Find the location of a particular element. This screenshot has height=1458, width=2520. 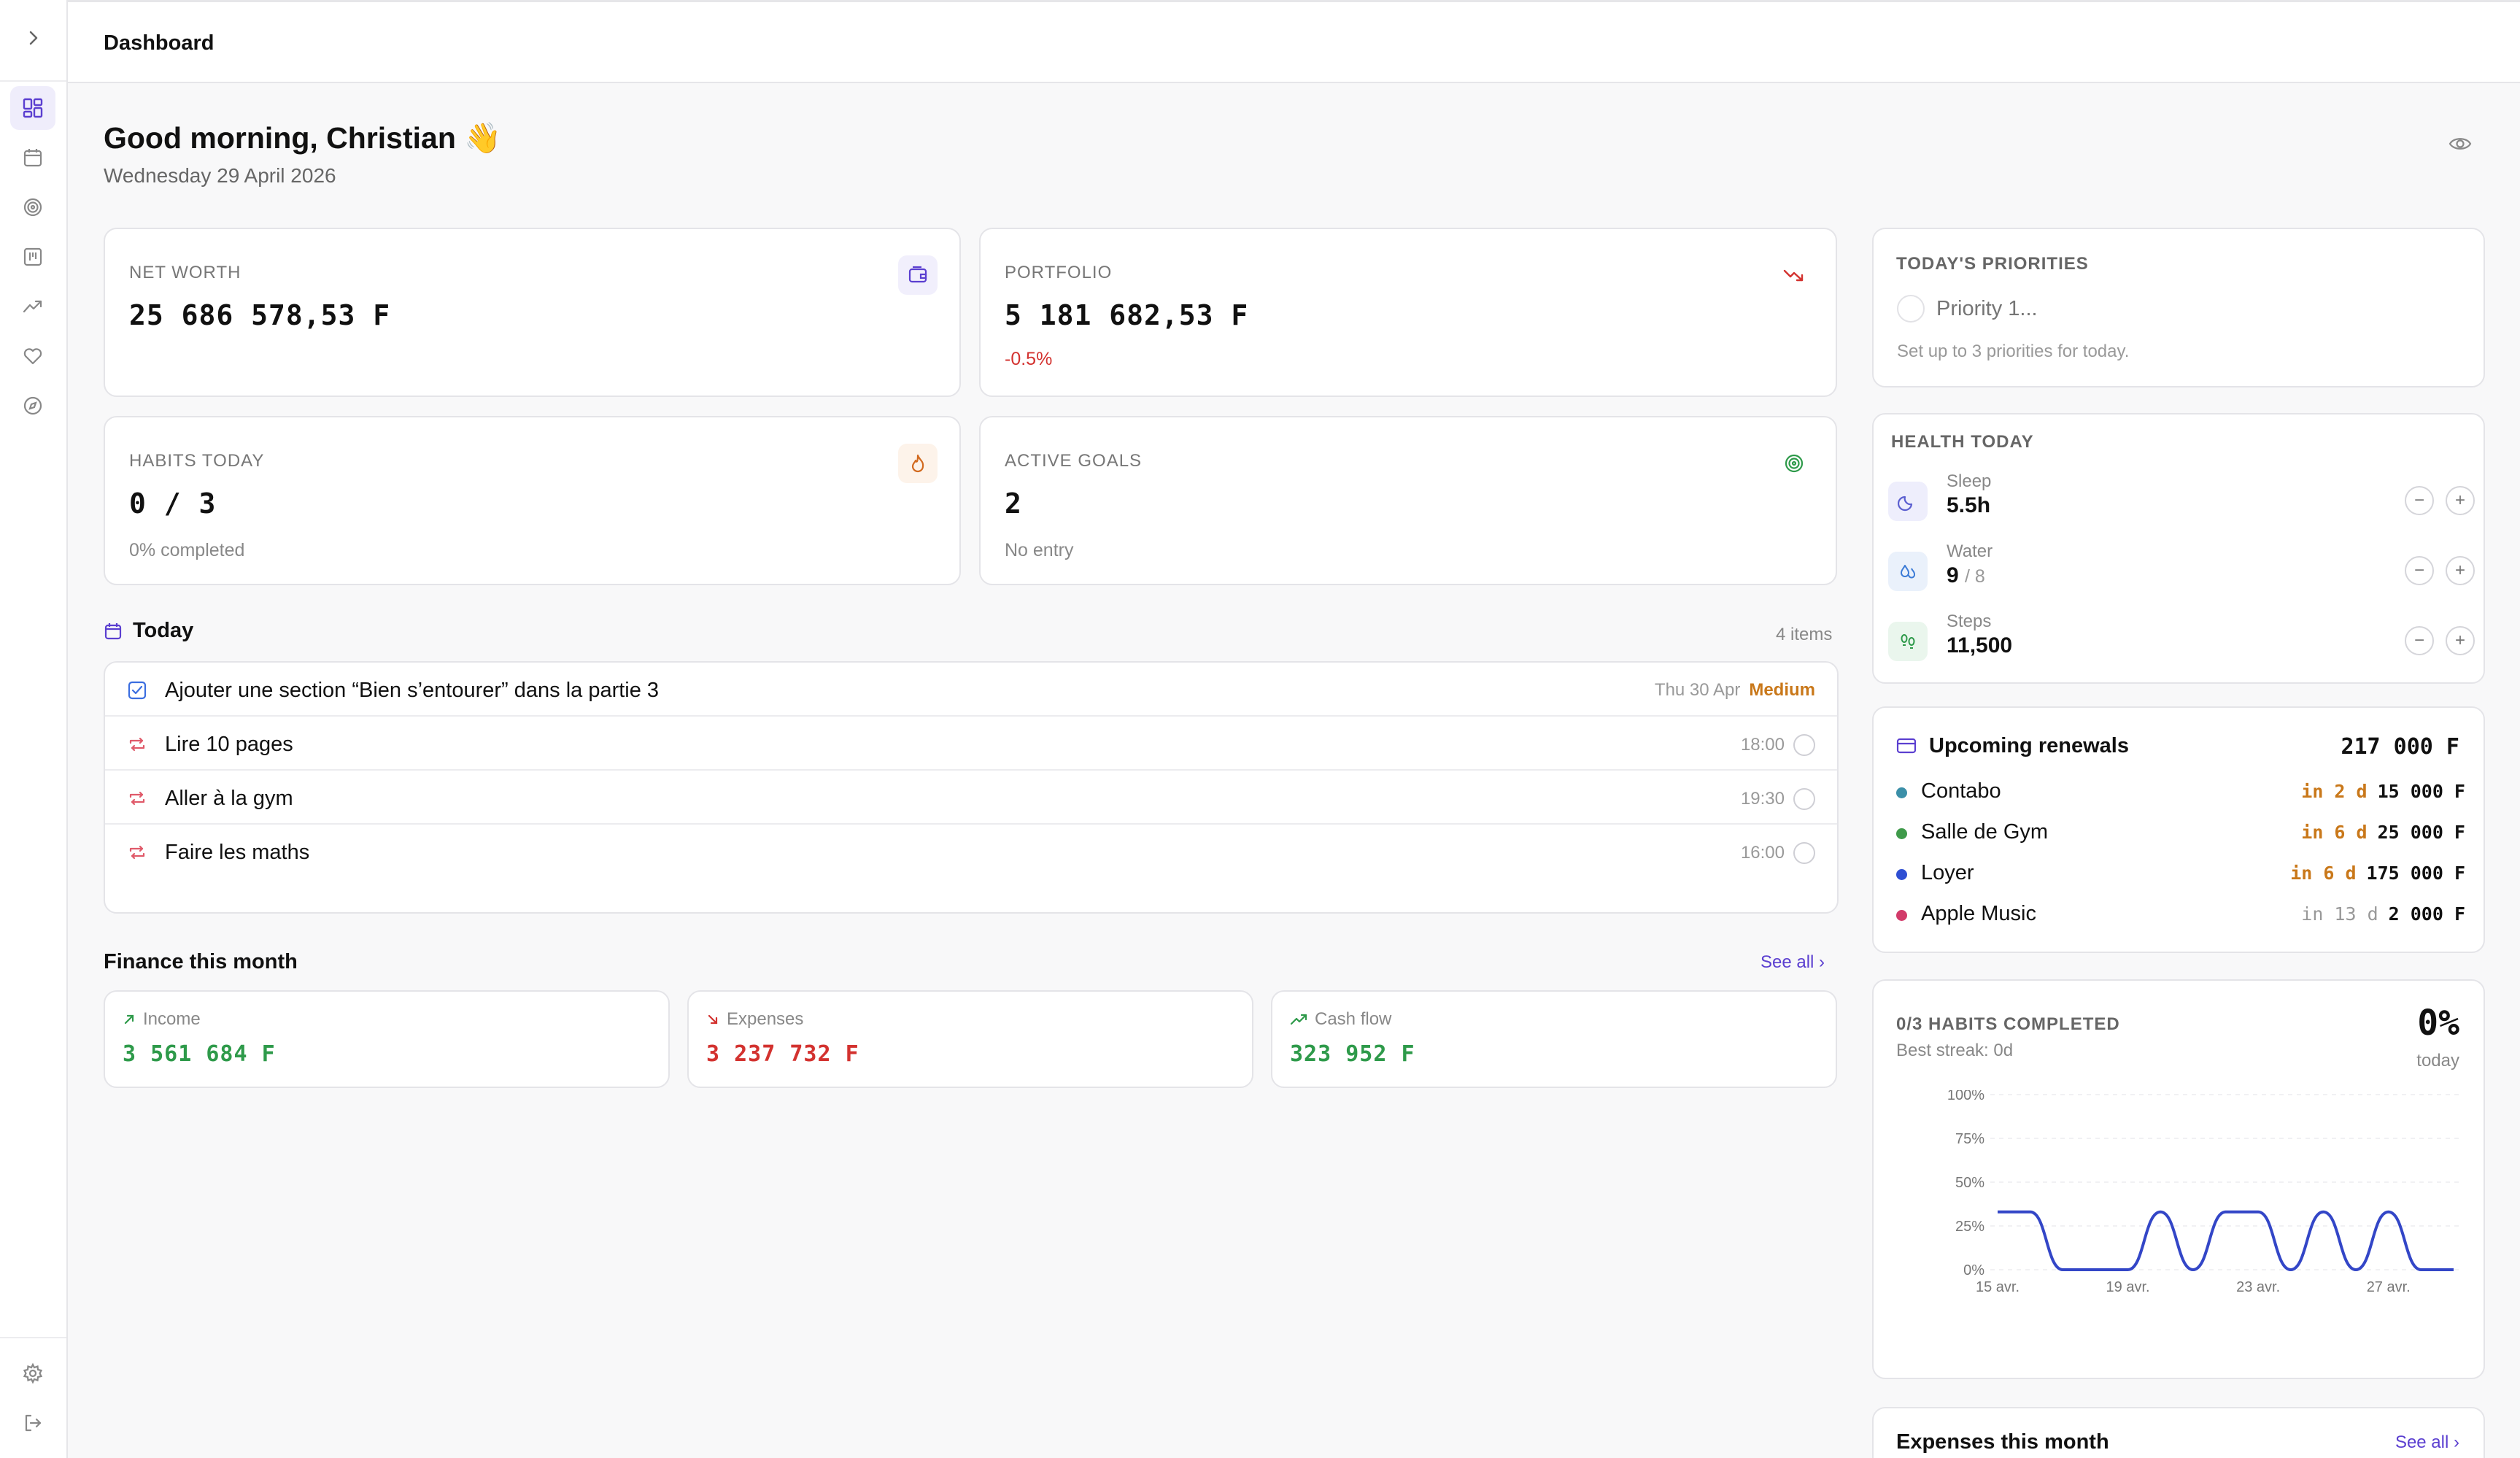

today-title: Today is located at coordinates (164, 630).